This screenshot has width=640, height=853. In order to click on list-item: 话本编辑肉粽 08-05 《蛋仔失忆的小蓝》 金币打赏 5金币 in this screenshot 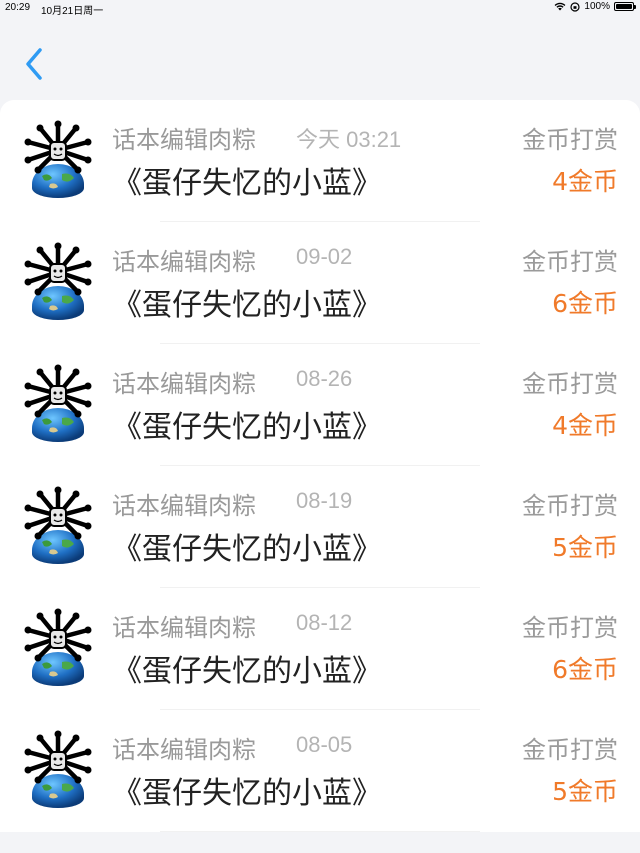, I will do `click(320, 771)`.